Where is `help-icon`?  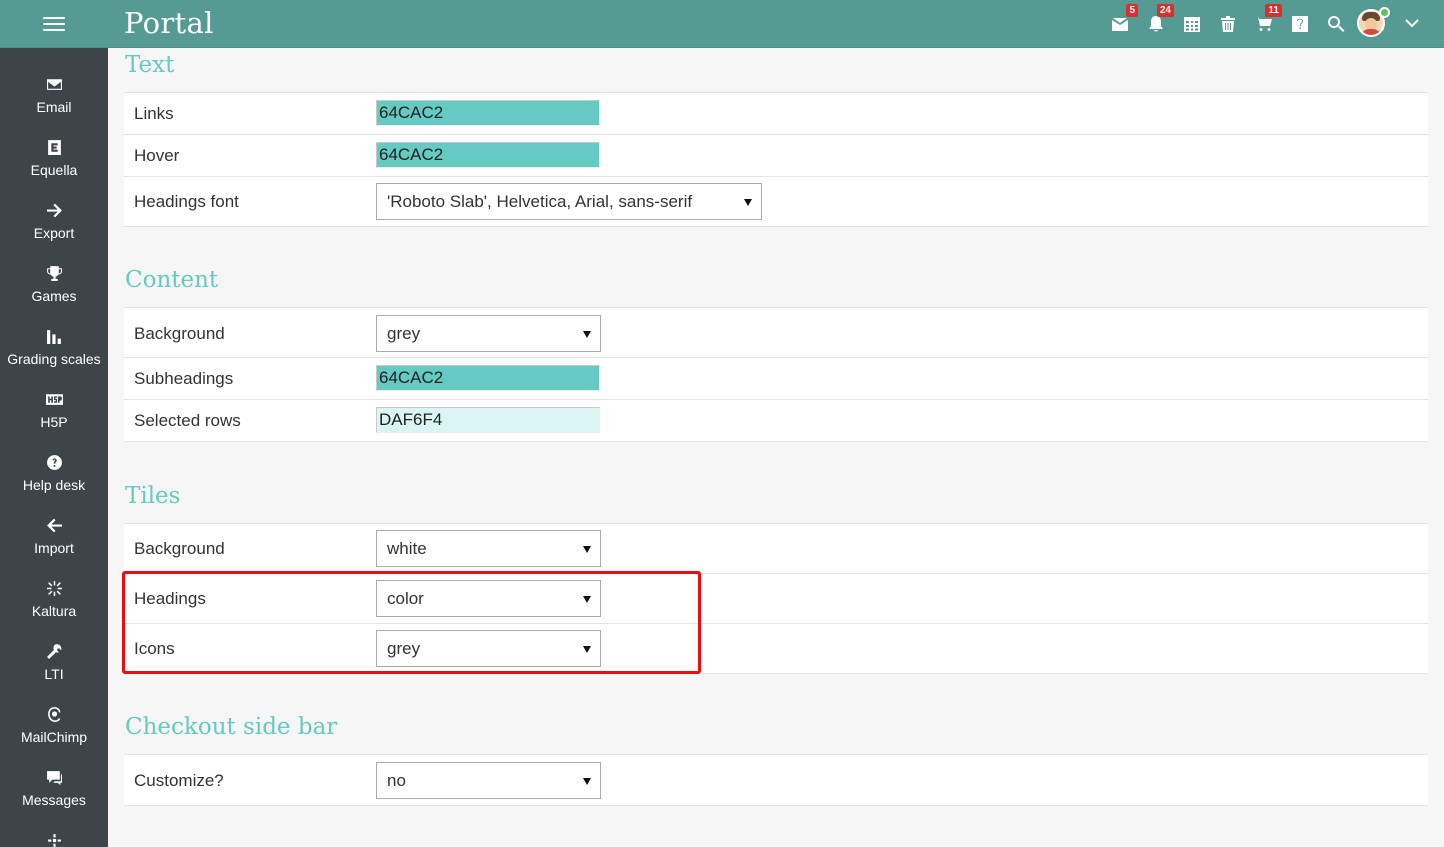
help-icon is located at coordinates (1300, 24).